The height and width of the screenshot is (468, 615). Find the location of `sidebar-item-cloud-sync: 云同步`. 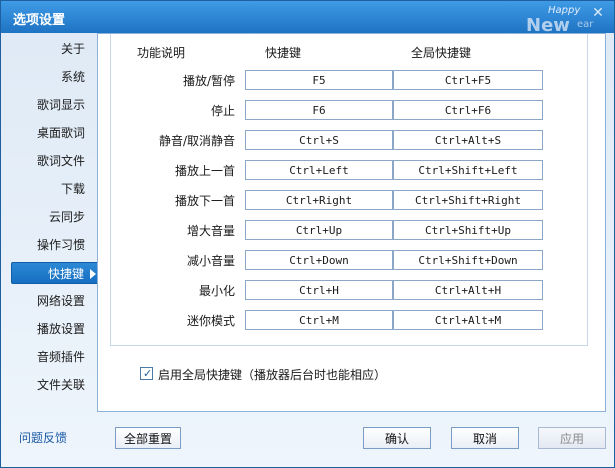

sidebar-item-cloud-sync: 云同步 is located at coordinates (57, 217).